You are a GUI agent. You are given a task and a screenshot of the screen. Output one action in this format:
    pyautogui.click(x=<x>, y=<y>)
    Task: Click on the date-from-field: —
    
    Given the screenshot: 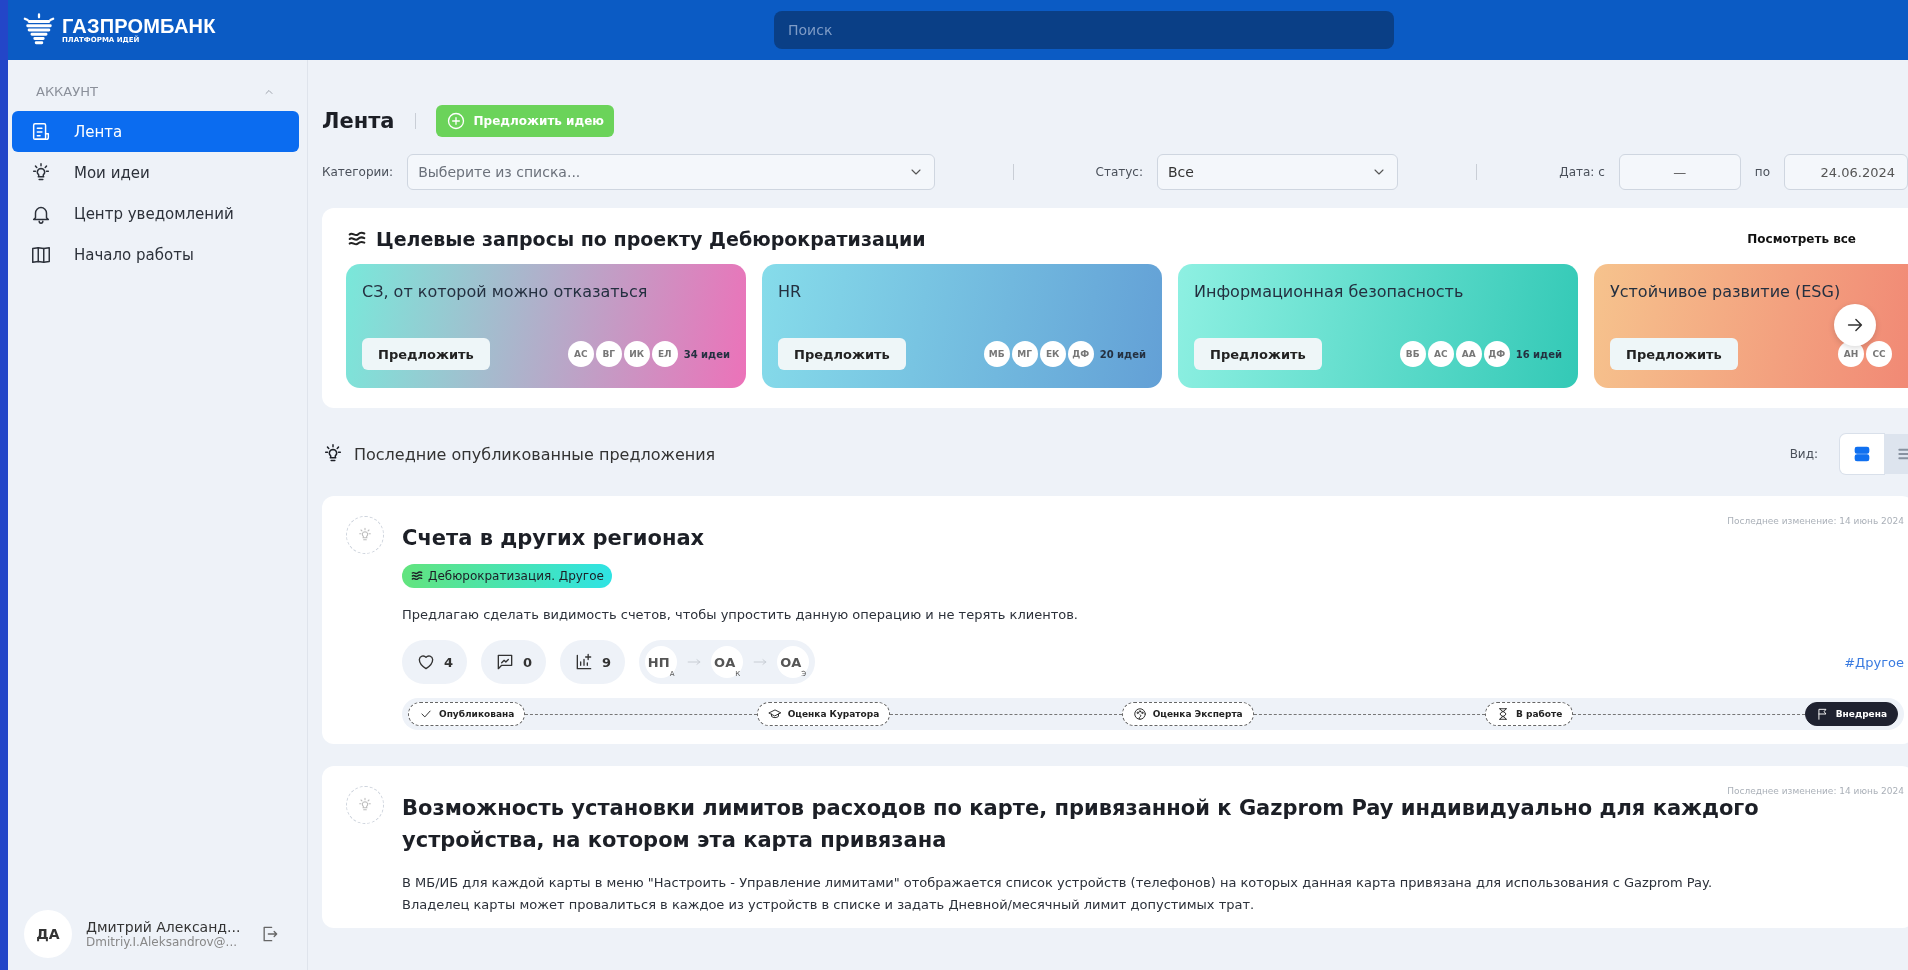 What is the action you would take?
    pyautogui.click(x=1679, y=172)
    